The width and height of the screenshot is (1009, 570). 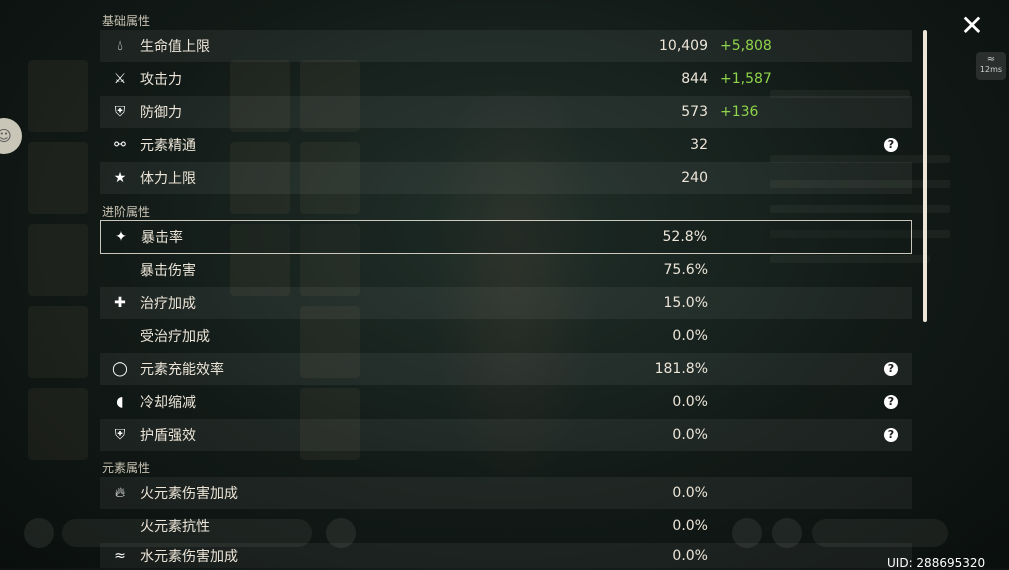 I want to click on stat-base-value: 52.8%, so click(x=684, y=237).